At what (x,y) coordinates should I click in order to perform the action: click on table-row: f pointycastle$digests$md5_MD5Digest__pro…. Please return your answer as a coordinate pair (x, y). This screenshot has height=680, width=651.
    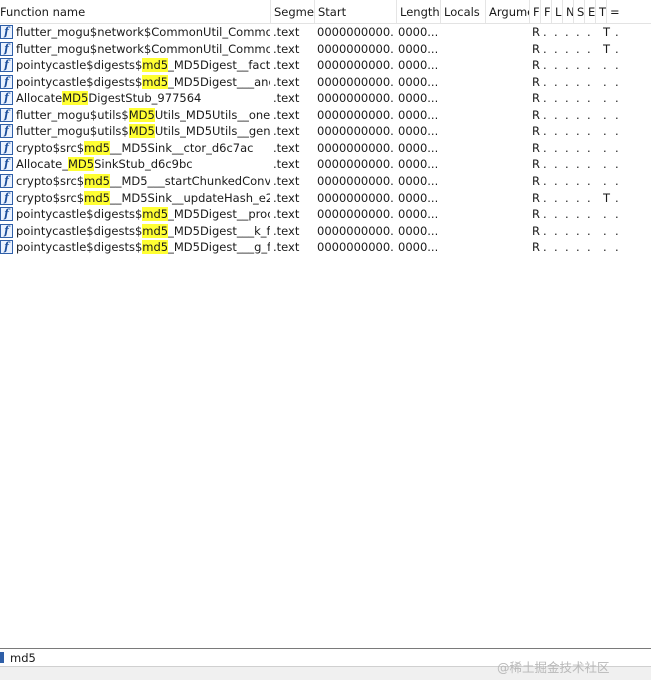
    Looking at the image, I should click on (325, 214).